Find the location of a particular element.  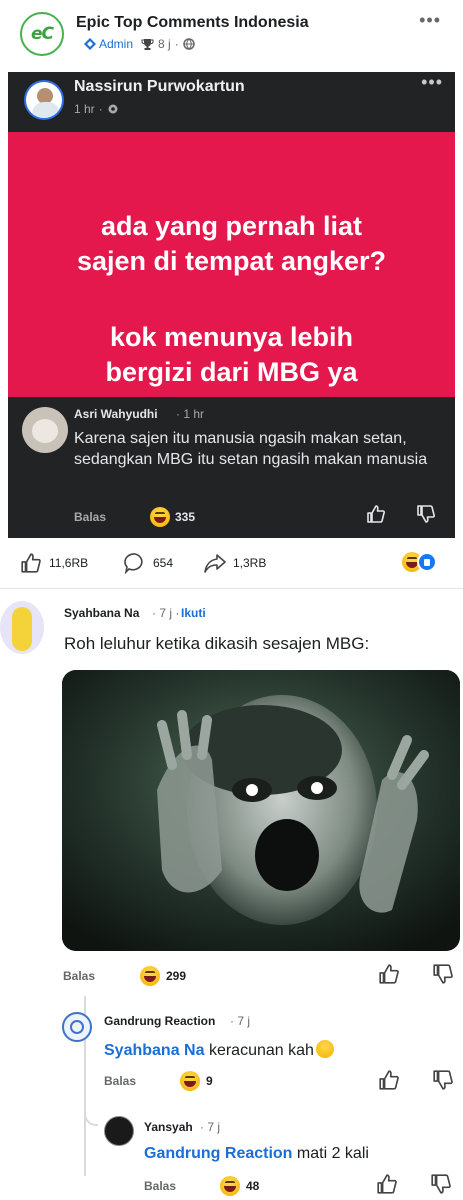

avatar-cat is located at coordinates (45, 431).